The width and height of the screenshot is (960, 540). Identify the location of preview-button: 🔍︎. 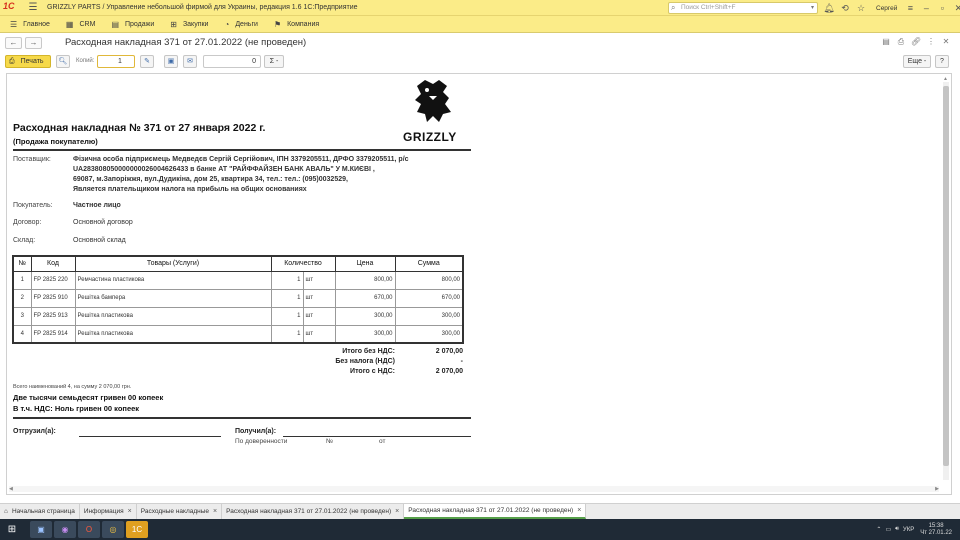
(63, 61).